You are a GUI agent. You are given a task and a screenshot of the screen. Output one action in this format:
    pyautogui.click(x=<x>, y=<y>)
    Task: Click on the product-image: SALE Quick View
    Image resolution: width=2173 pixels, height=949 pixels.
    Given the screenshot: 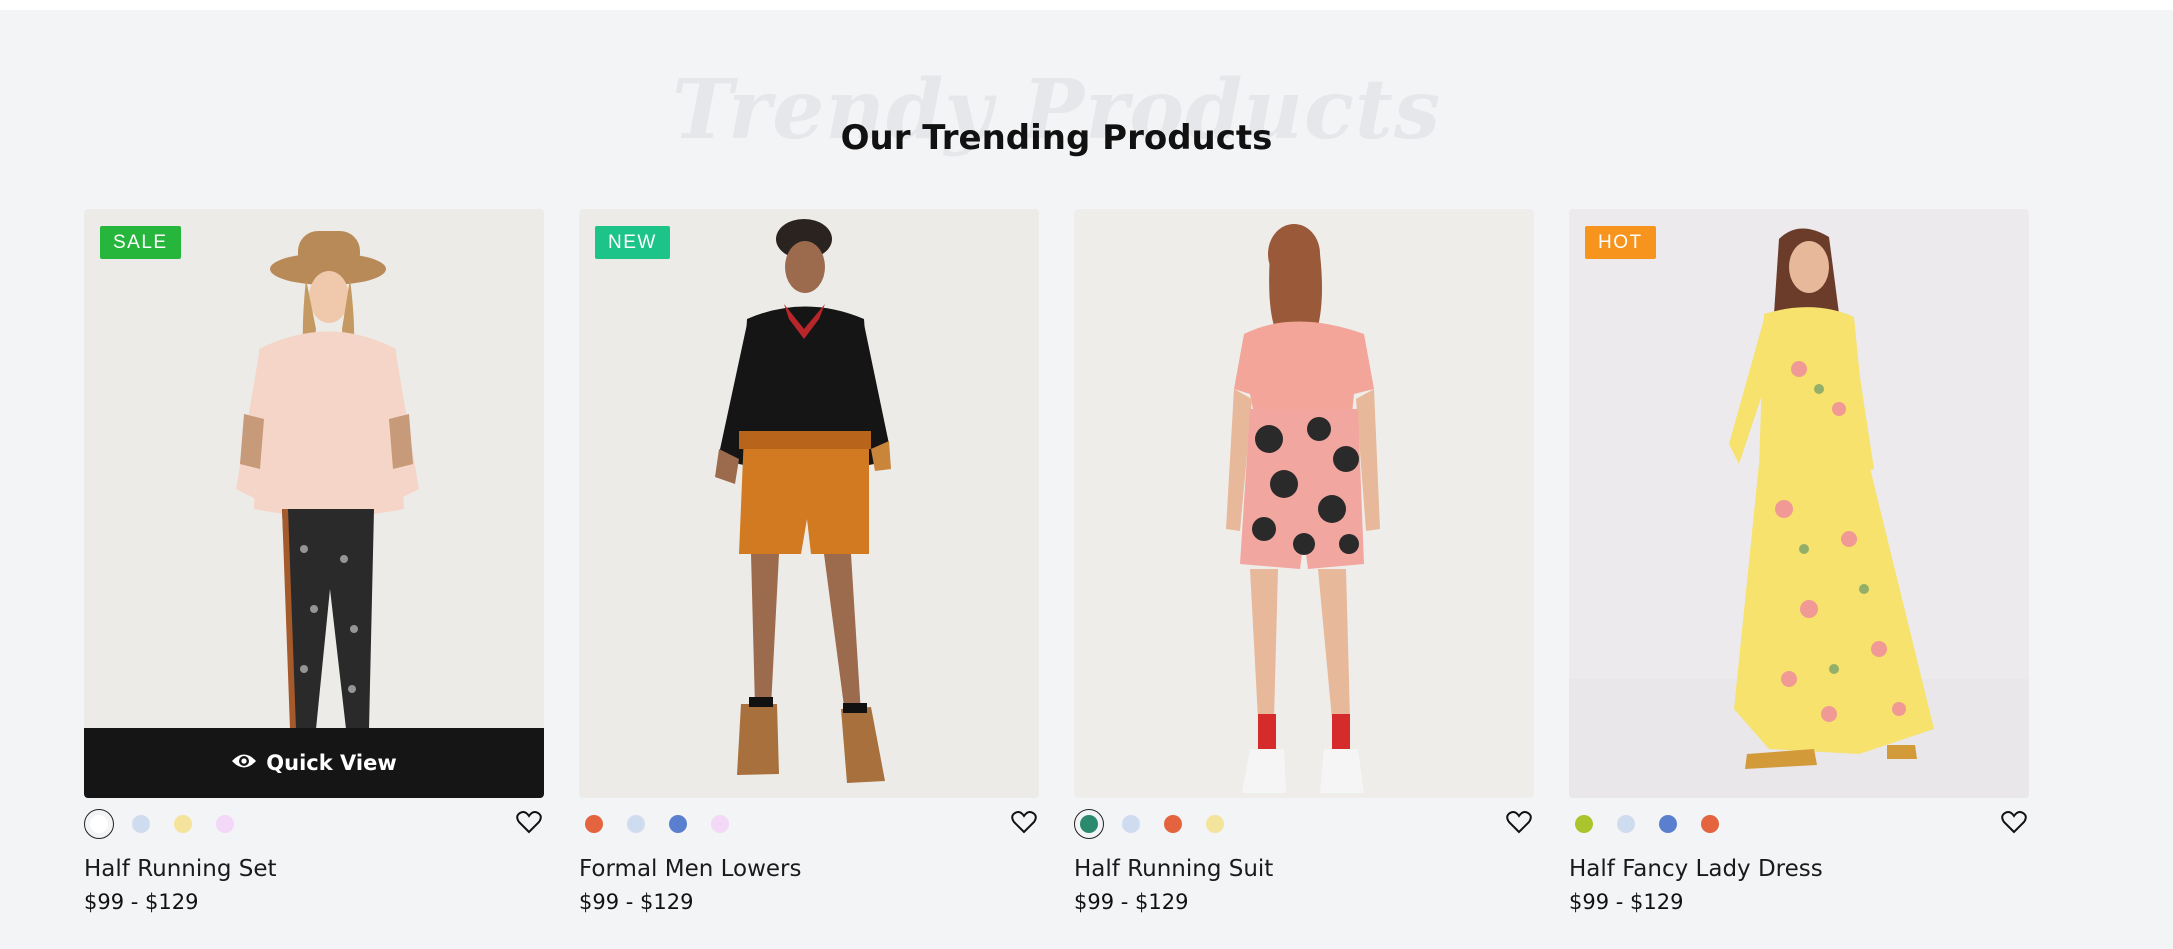 What is the action you would take?
    pyautogui.click(x=314, y=503)
    